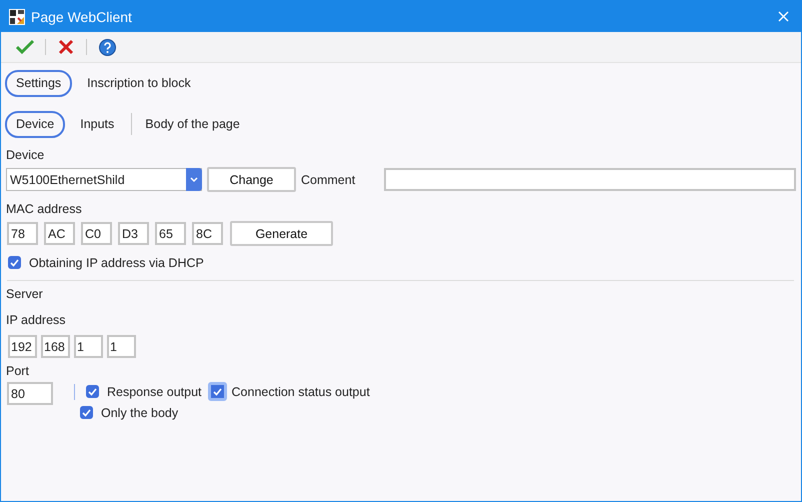 Image resolution: width=802 pixels, height=502 pixels. What do you see at coordinates (30, 393) in the screenshot?
I see `port-field: 80` at bounding box center [30, 393].